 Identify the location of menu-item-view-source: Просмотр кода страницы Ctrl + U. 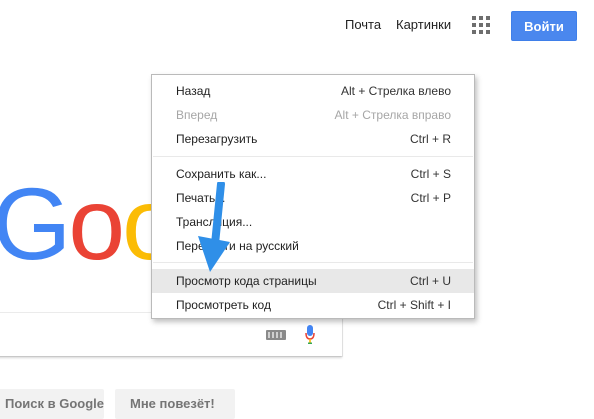
(313, 281).